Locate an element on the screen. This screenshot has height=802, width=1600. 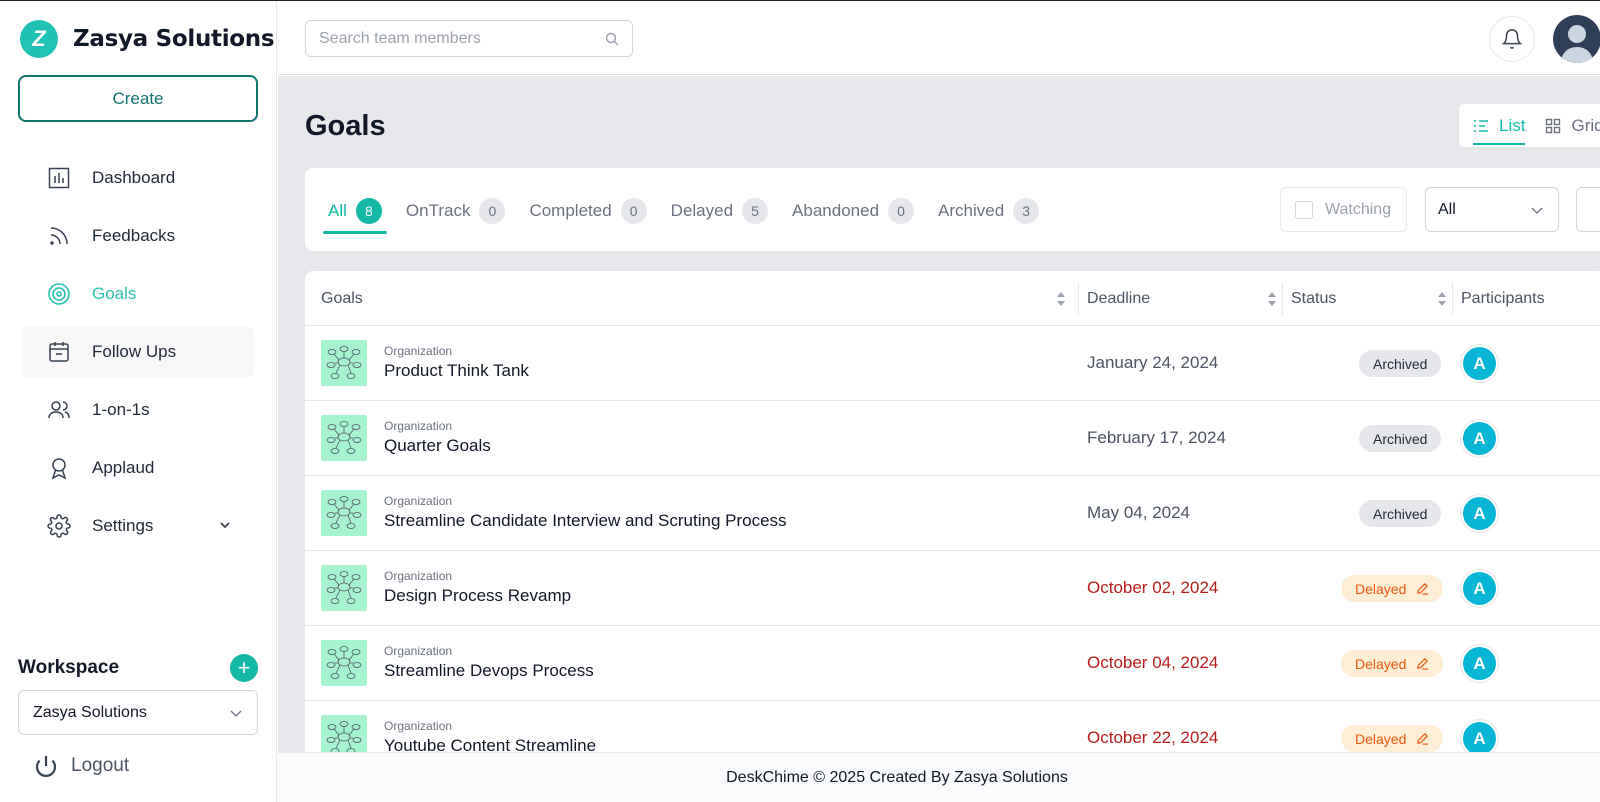
goal-name: Product Think Tank is located at coordinates (456, 371).